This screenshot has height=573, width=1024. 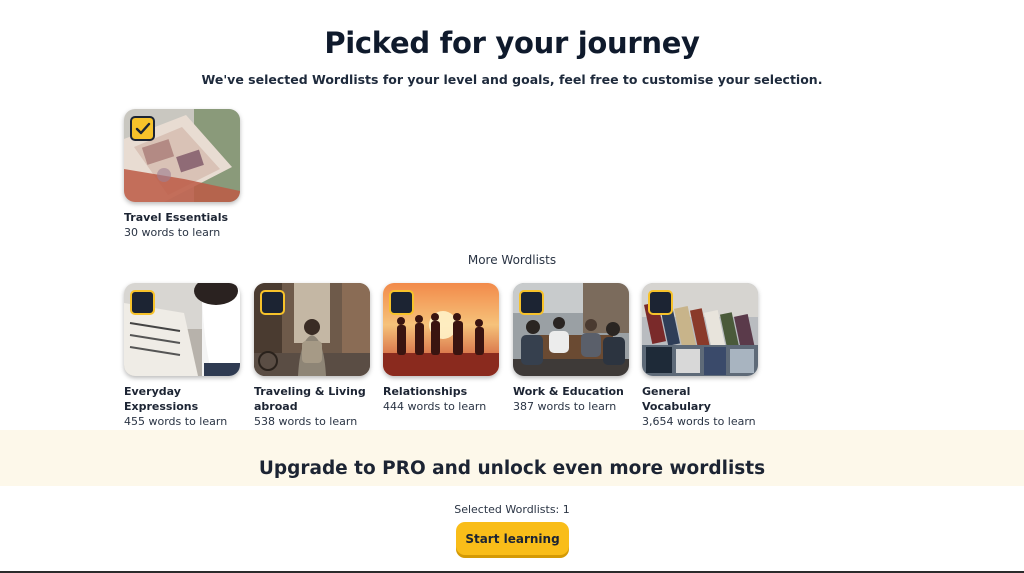 I want to click on start-learning-button: Start learning, so click(x=512, y=538).